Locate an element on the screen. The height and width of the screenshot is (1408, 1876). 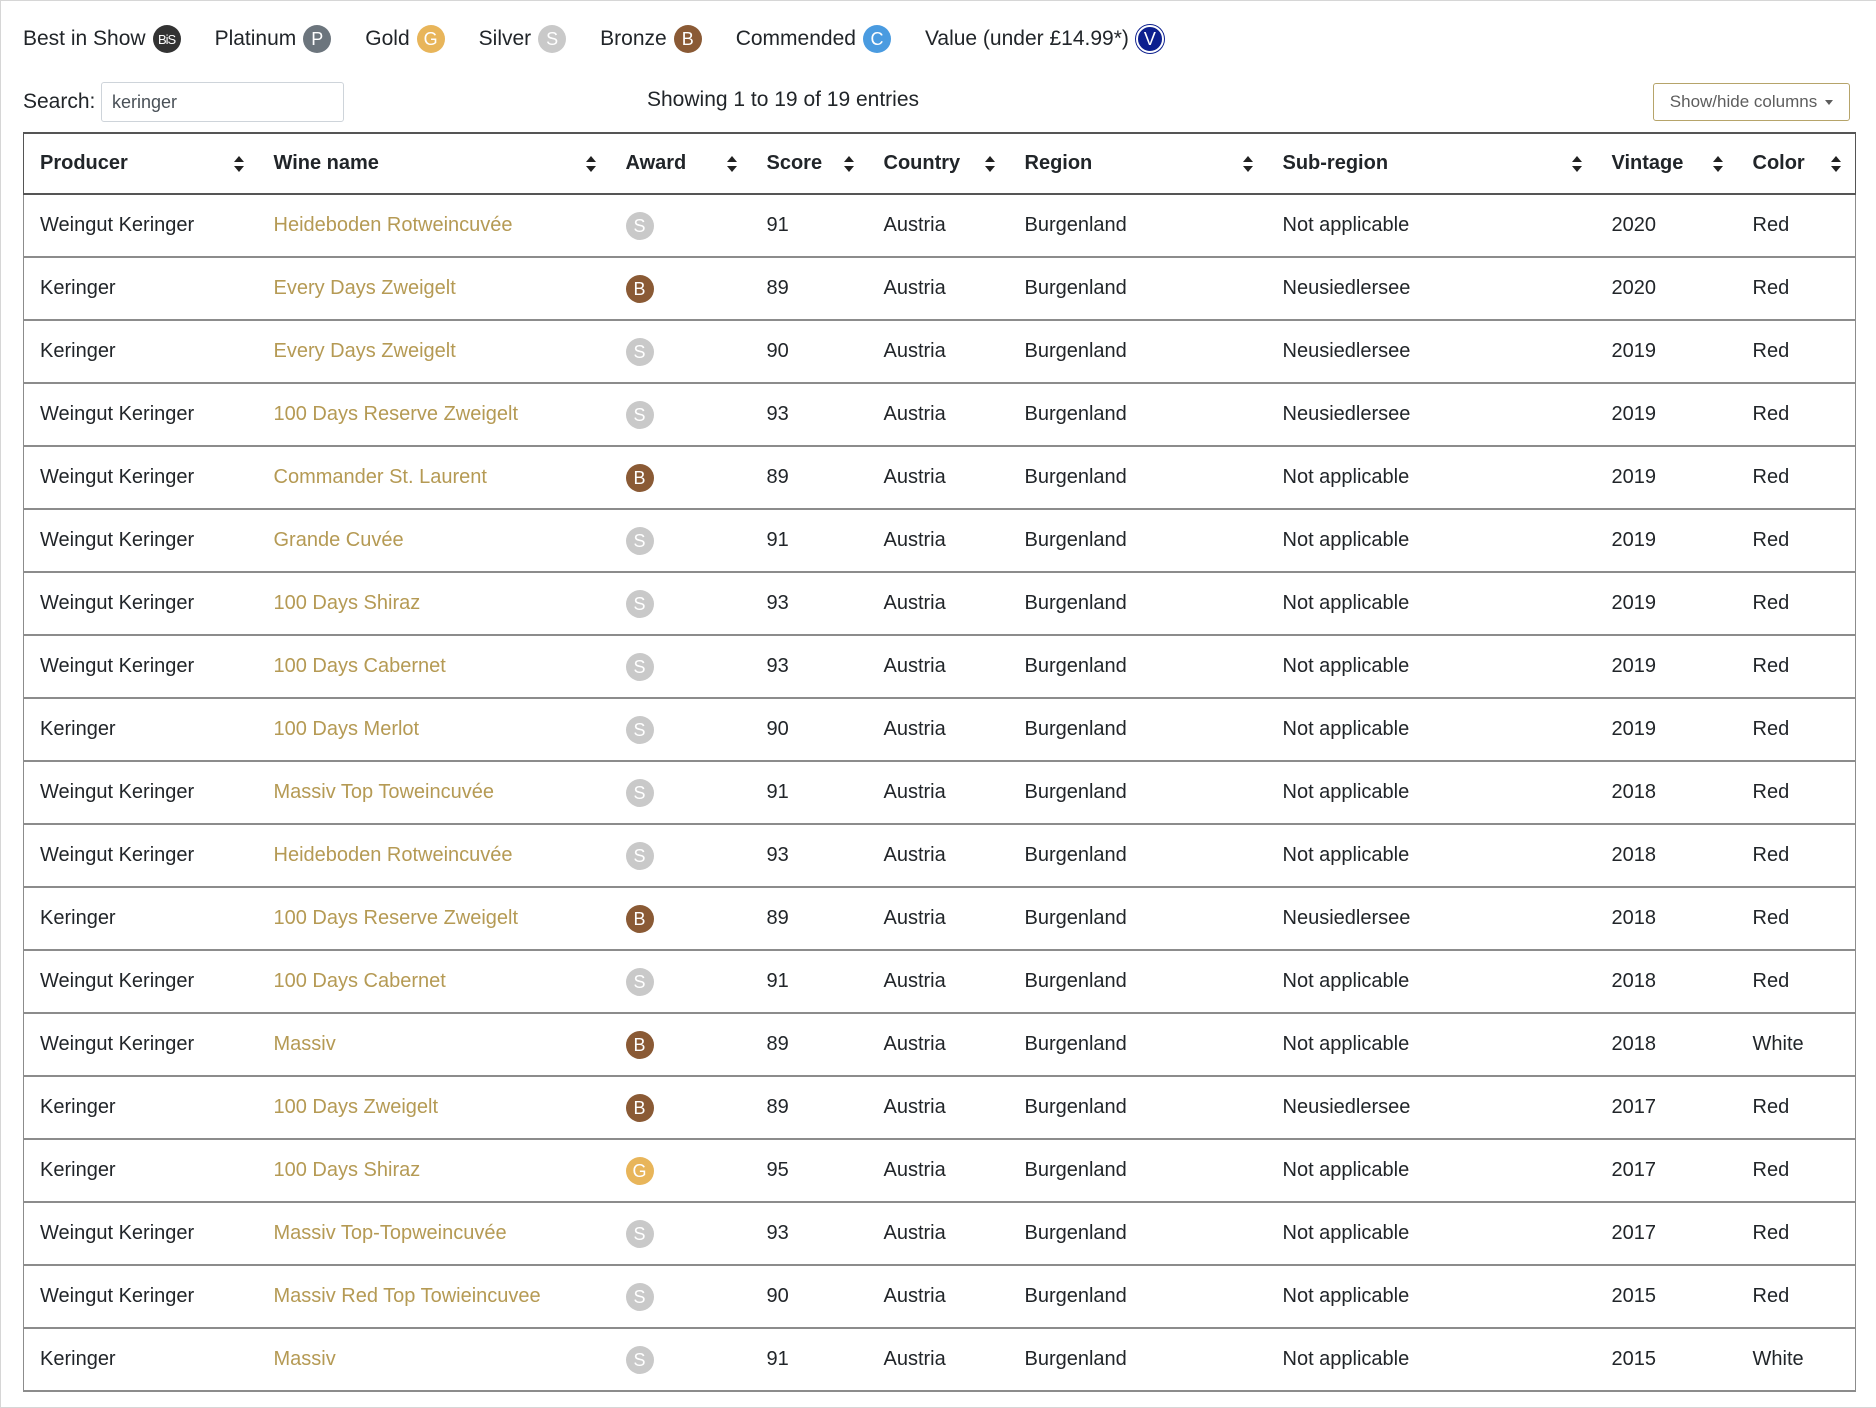
wine-name-link: Massiv Red Top Towieincuvee is located at coordinates (407, 1296).